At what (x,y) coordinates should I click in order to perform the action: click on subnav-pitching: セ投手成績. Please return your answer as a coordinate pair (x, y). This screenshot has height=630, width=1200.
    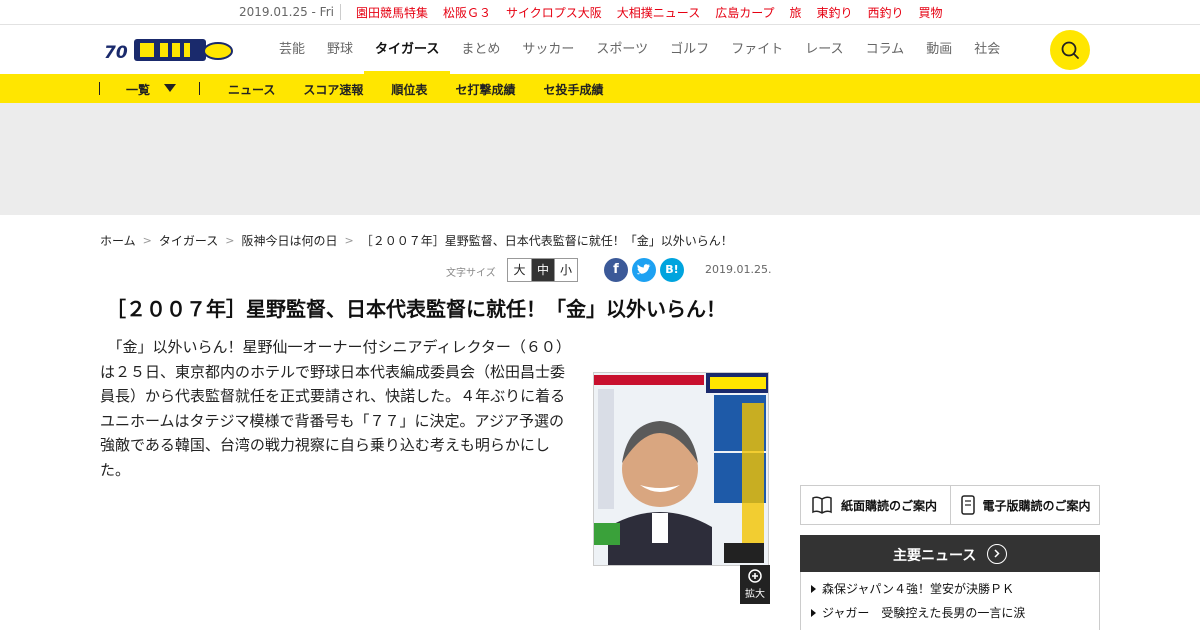
    Looking at the image, I should click on (573, 89).